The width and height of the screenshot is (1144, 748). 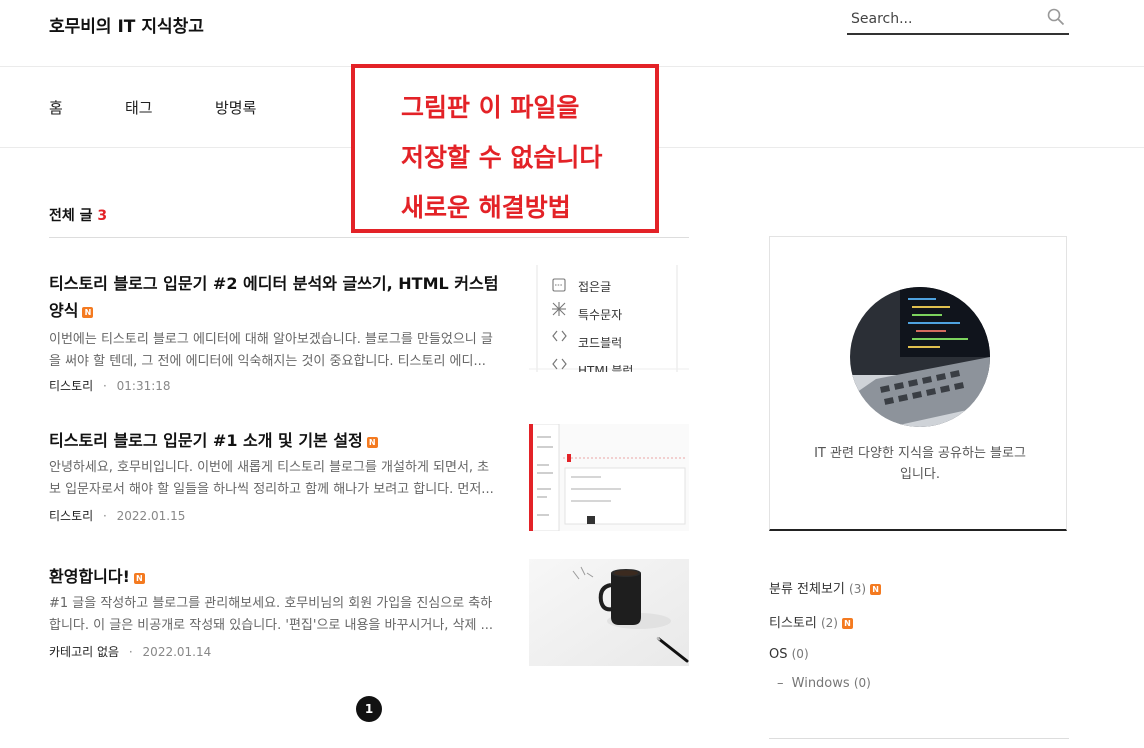 I want to click on category-label: OS, so click(x=778, y=654).